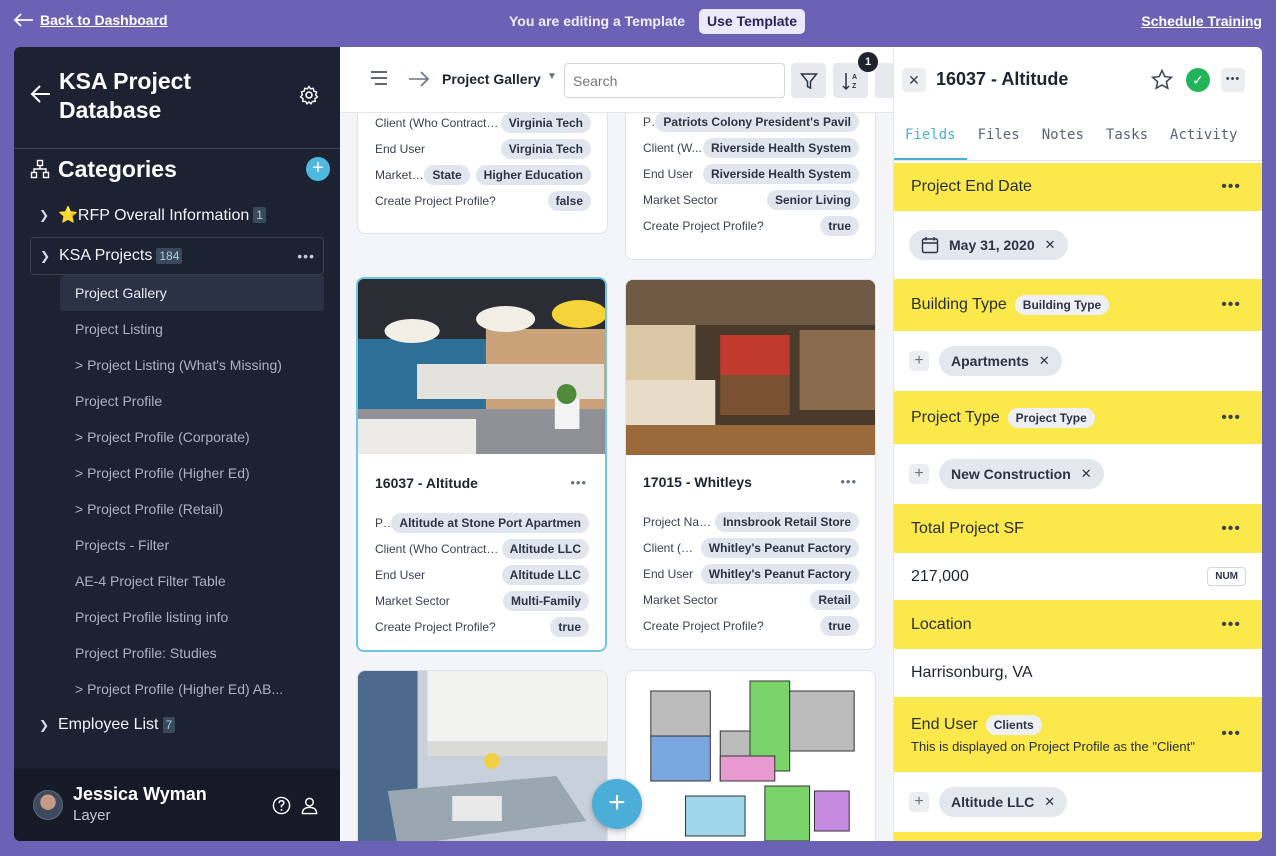 The height and width of the screenshot is (856, 1276). I want to click on chevron-down-icon: ❯, so click(45, 256).